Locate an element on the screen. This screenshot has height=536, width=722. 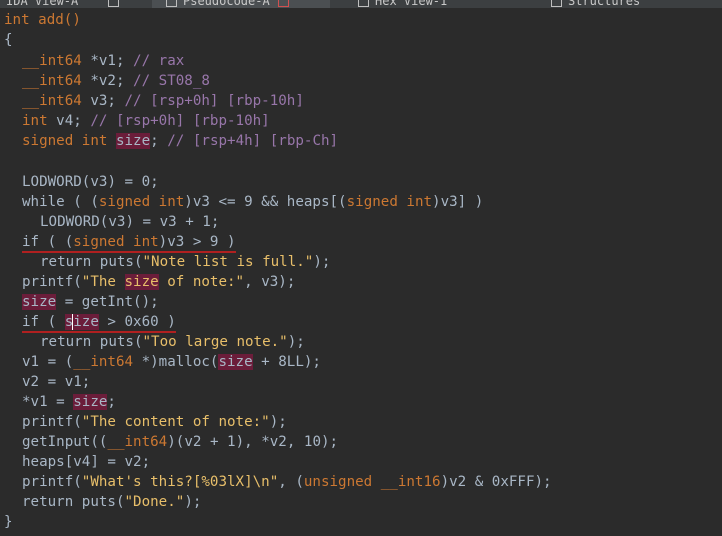
code-line: signed int size; // [rsp+4h] [rbp-Ch] is located at coordinates (180, 141).